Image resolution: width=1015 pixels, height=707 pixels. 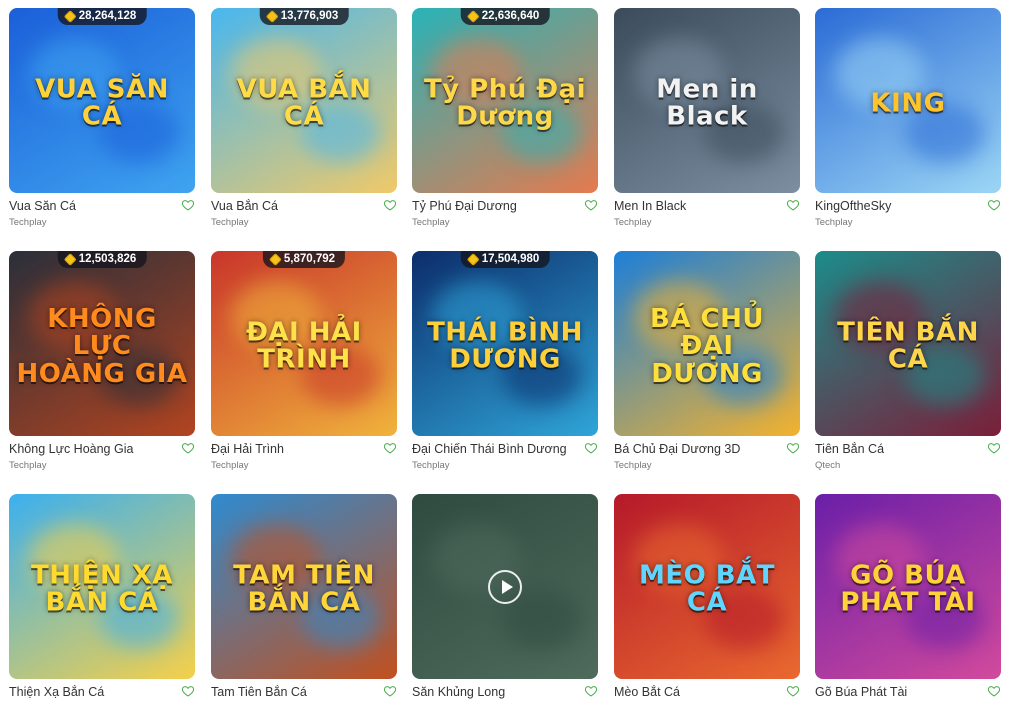 I want to click on game-thumbnail: ĐẠI HẢI TRÌNH 5,870,792, so click(x=304, y=343).